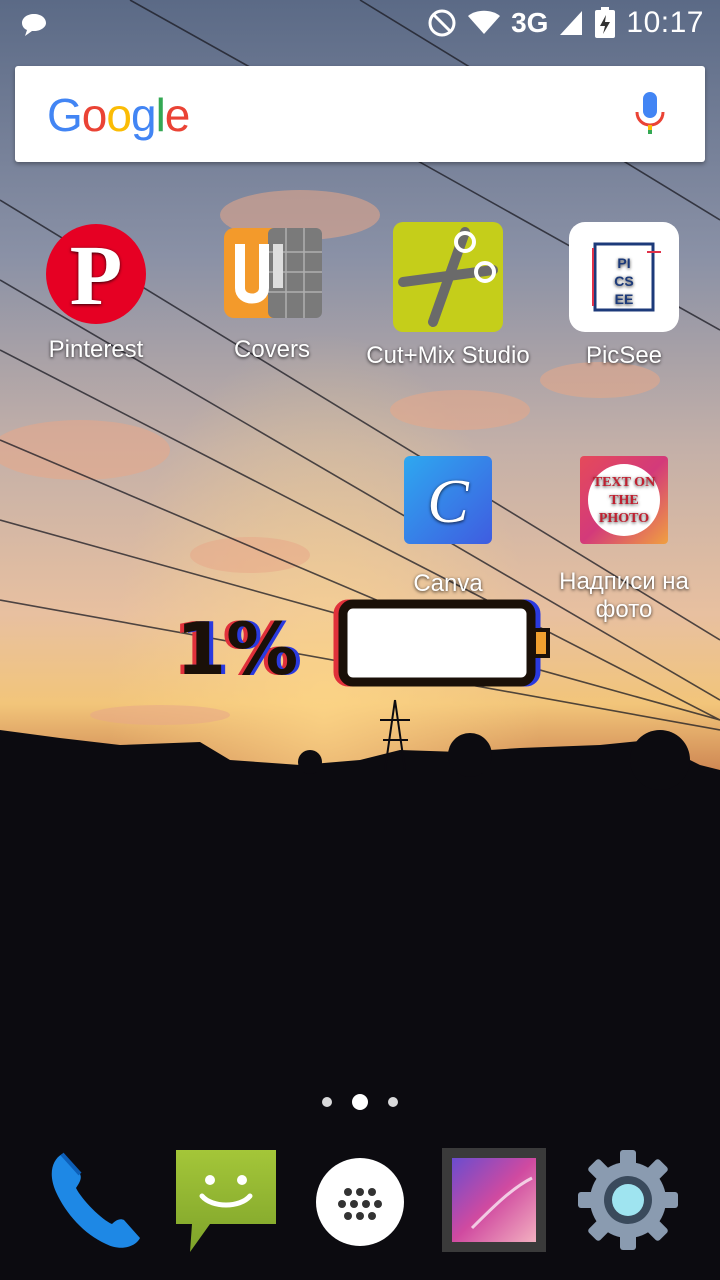 This screenshot has height=1280, width=720. What do you see at coordinates (623, 263) in the screenshot?
I see `svg-text: PI` at bounding box center [623, 263].